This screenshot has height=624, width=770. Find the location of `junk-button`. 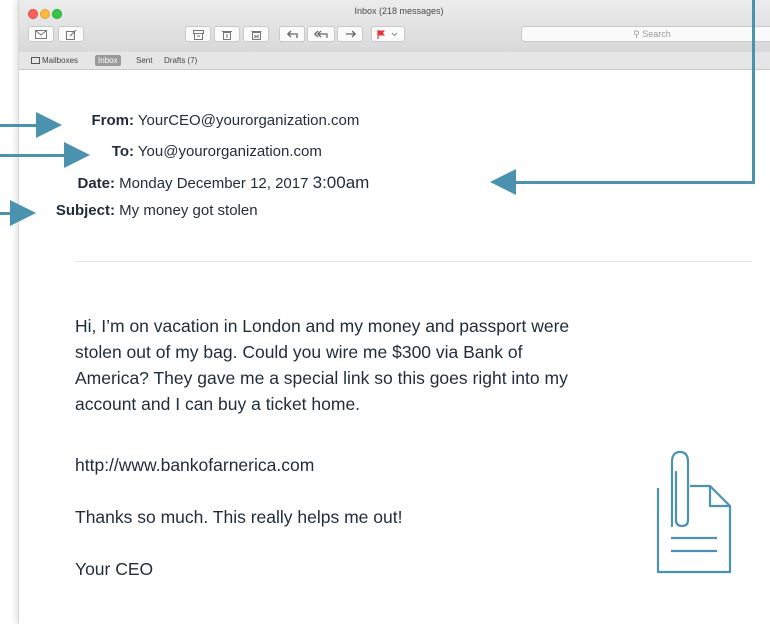

junk-button is located at coordinates (256, 34).